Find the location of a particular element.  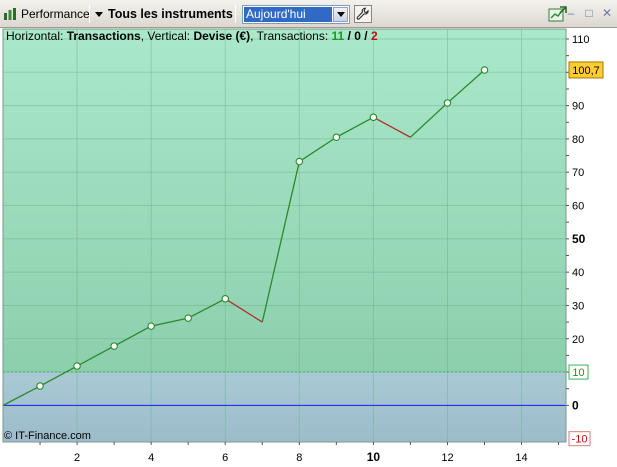

horizontal-label: Horizontal: is located at coordinates (35, 36).